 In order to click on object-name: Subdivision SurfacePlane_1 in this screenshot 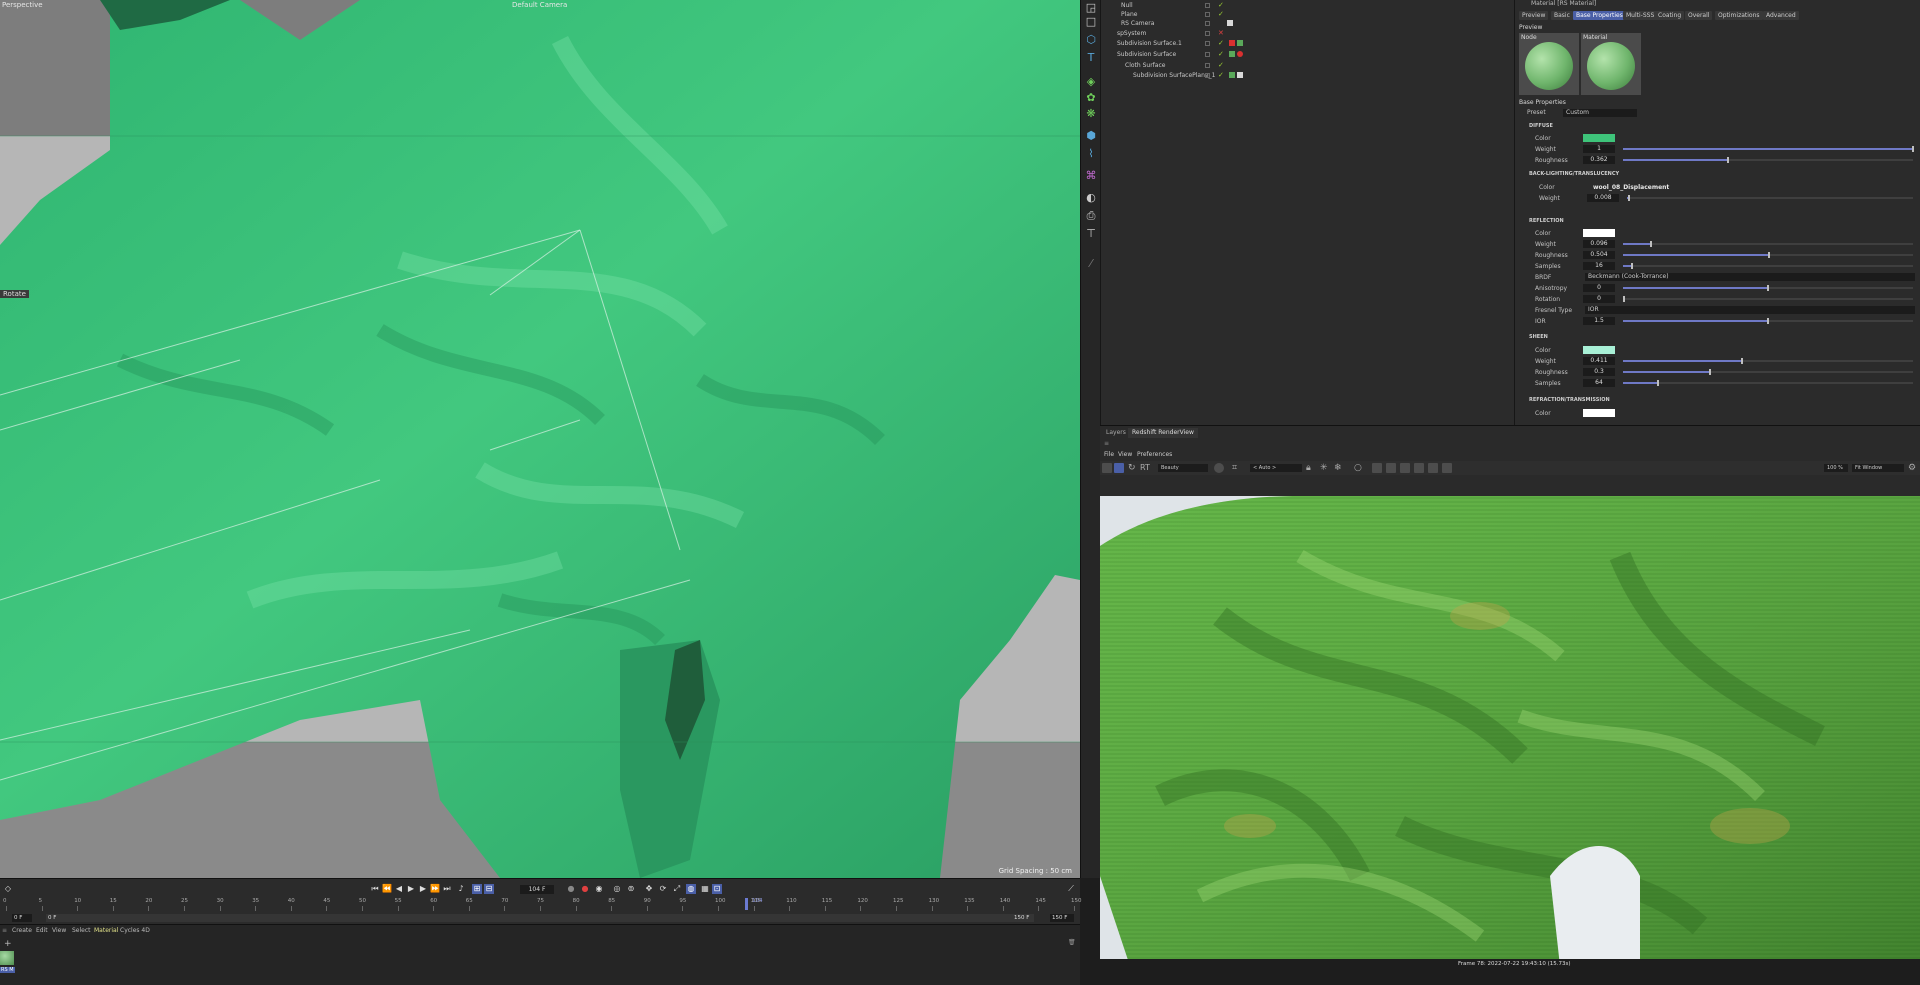, I will do `click(1174, 75)`.